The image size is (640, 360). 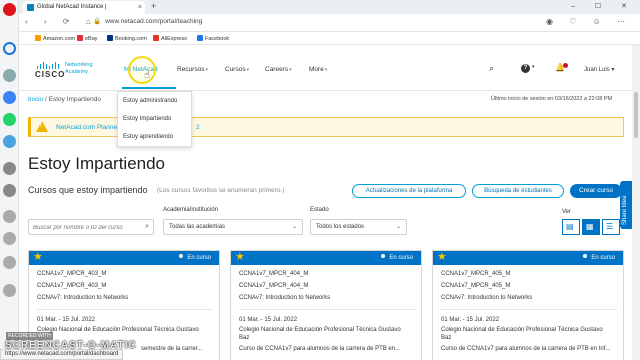 I want to click on course-name: CCNA1v7_MPCR_404_M, so click(x=273, y=286).